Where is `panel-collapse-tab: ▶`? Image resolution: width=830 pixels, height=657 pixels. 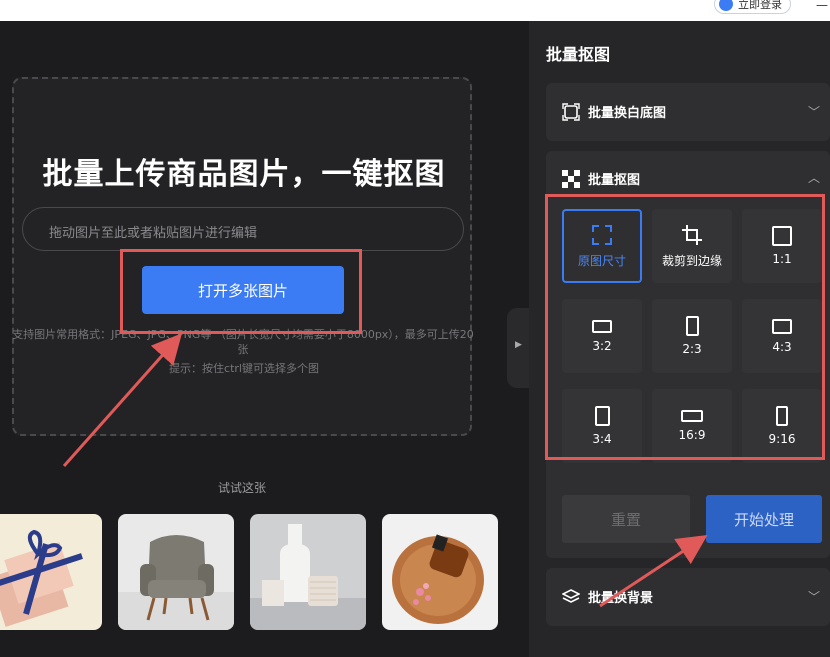
panel-collapse-tab: ▶ is located at coordinates (518, 348).